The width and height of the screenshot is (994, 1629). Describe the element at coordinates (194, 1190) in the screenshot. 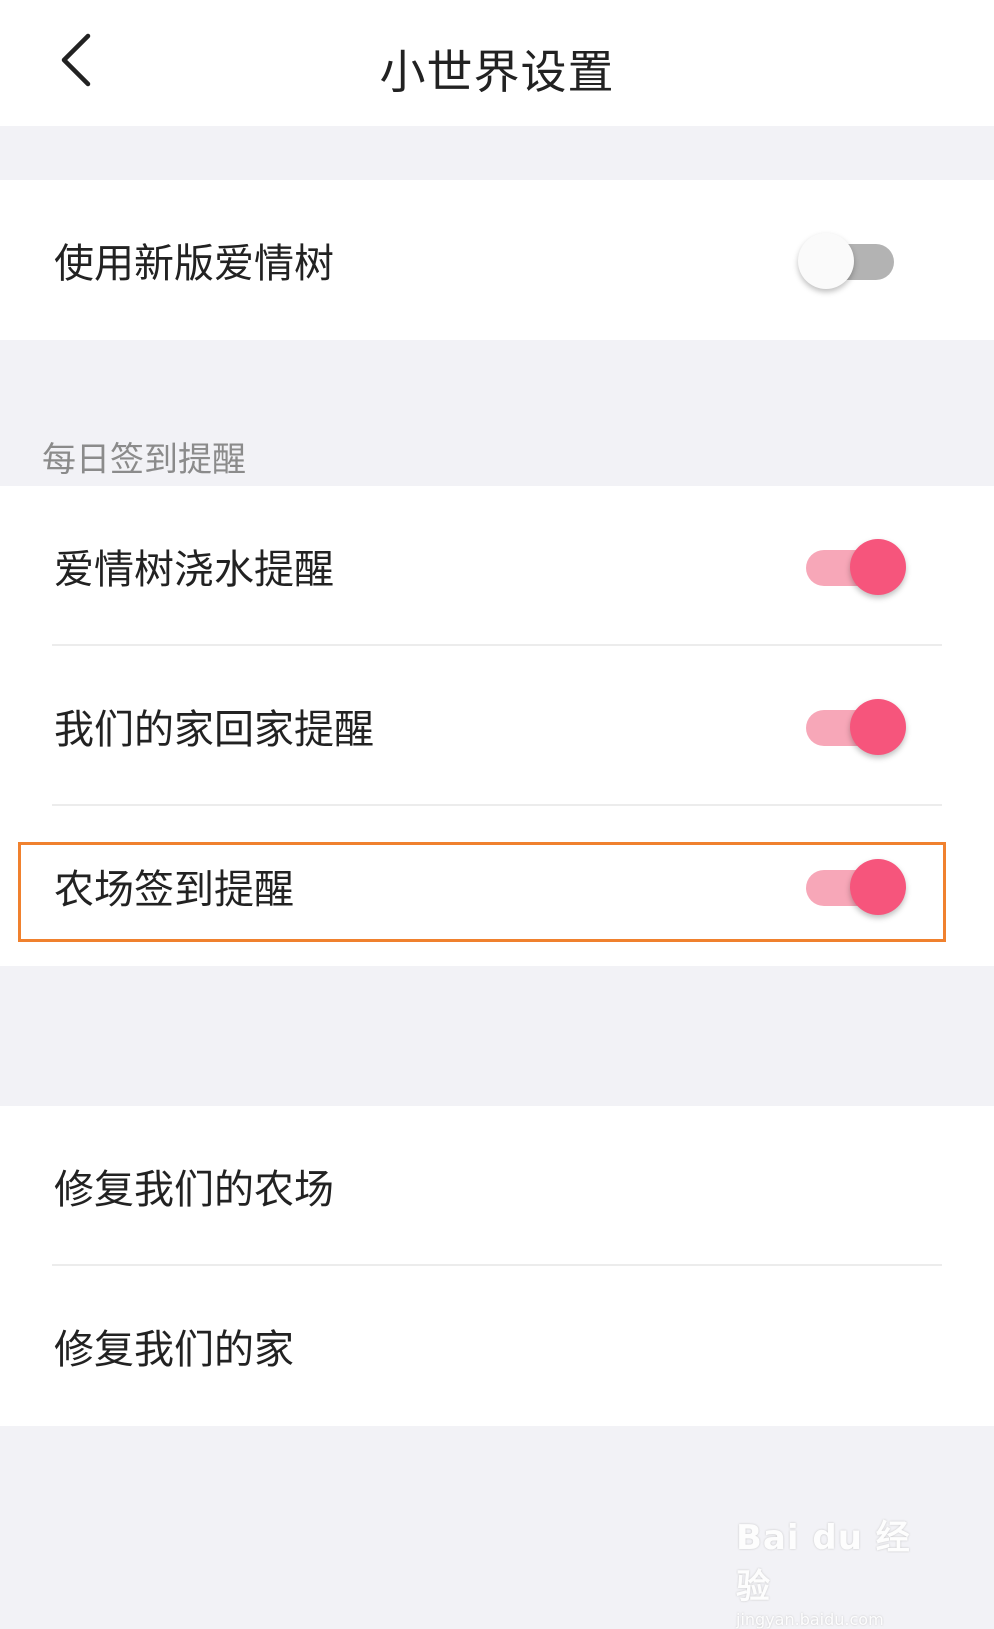

I see `setting-label: 修复我们的农场` at that location.